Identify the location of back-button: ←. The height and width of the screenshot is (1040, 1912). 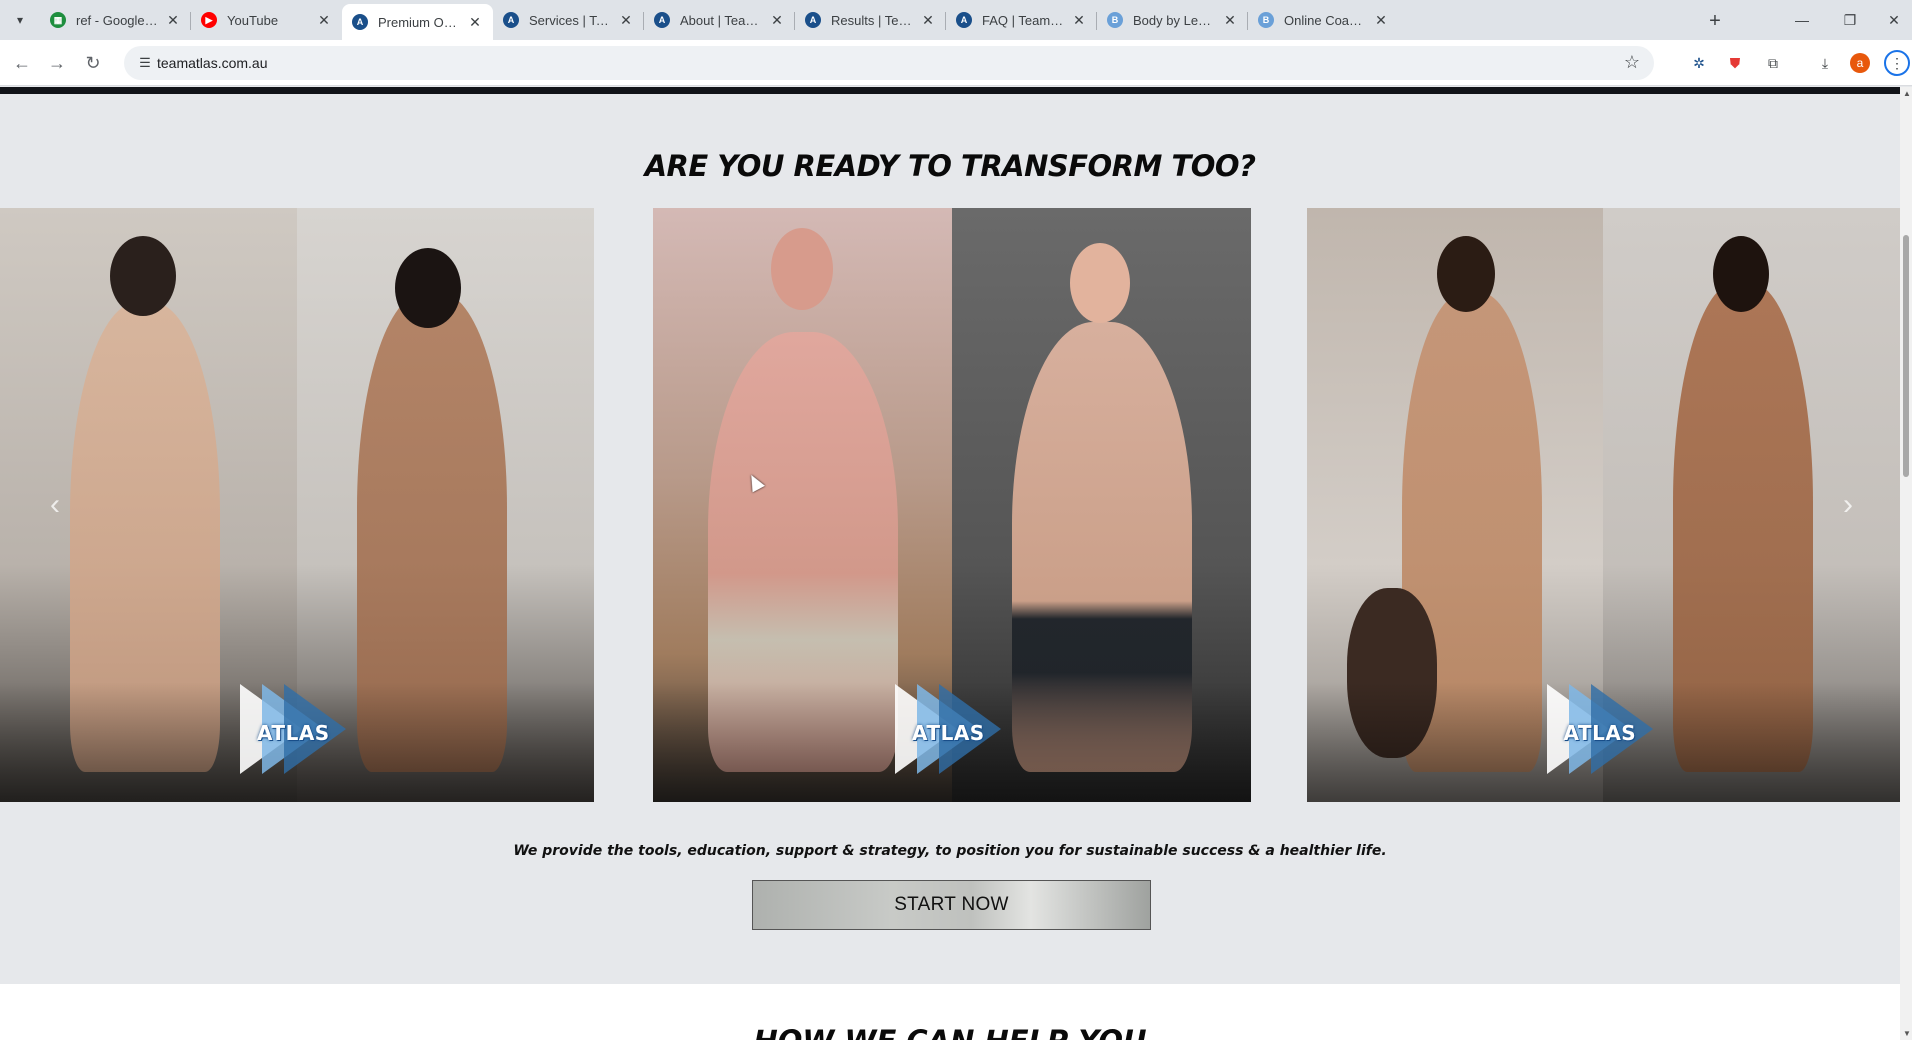
(22, 63).